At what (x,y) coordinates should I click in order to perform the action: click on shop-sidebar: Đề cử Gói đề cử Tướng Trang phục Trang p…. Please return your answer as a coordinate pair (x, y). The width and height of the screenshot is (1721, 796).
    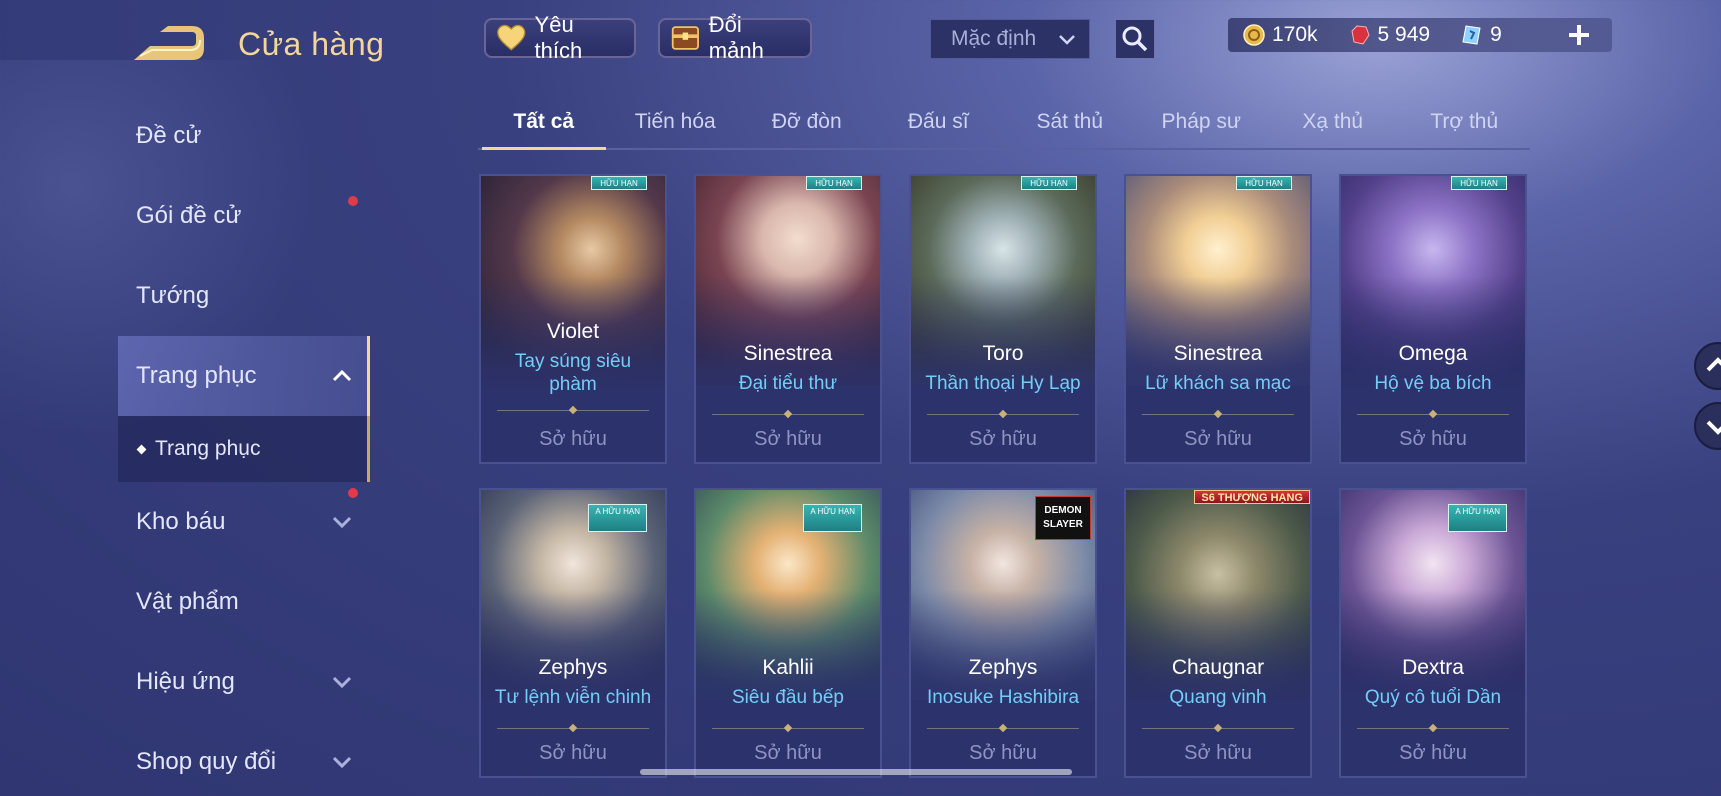
    Looking at the image, I should click on (244, 446).